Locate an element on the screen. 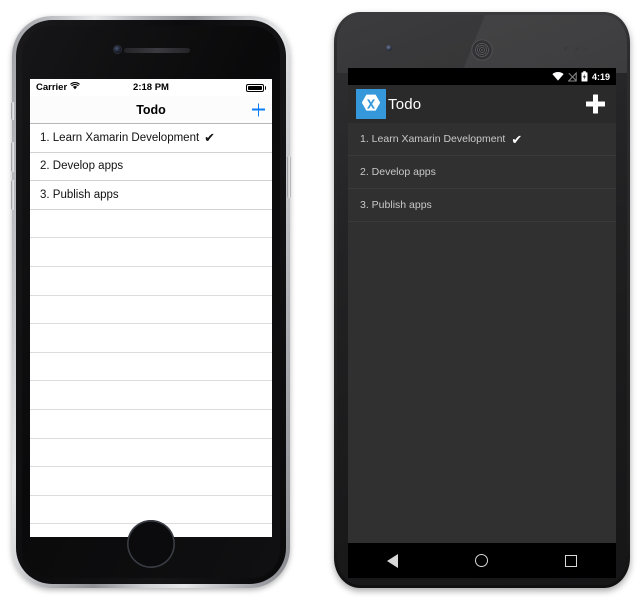 The image size is (643, 600). back-triangle-icon is located at coordinates (392, 560).